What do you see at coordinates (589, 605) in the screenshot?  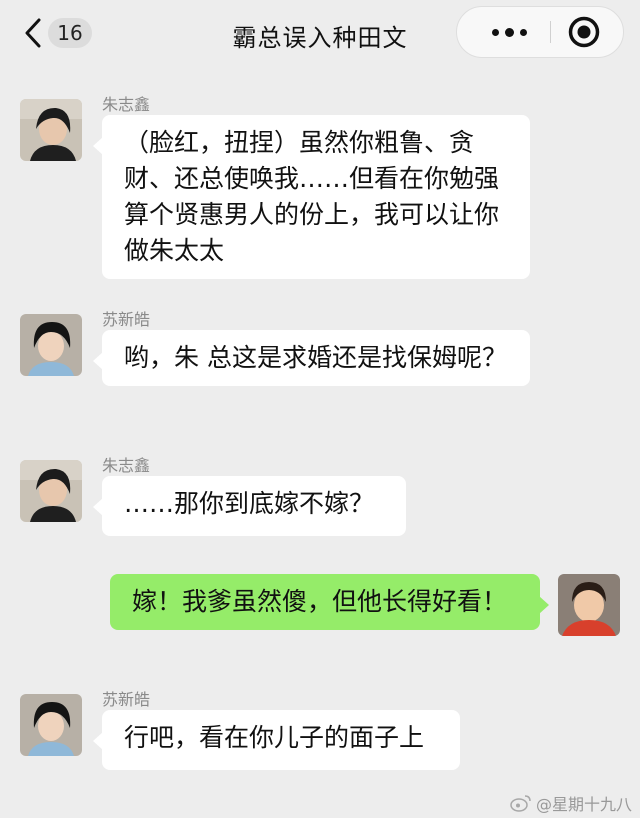 I see `avatar-self` at bounding box center [589, 605].